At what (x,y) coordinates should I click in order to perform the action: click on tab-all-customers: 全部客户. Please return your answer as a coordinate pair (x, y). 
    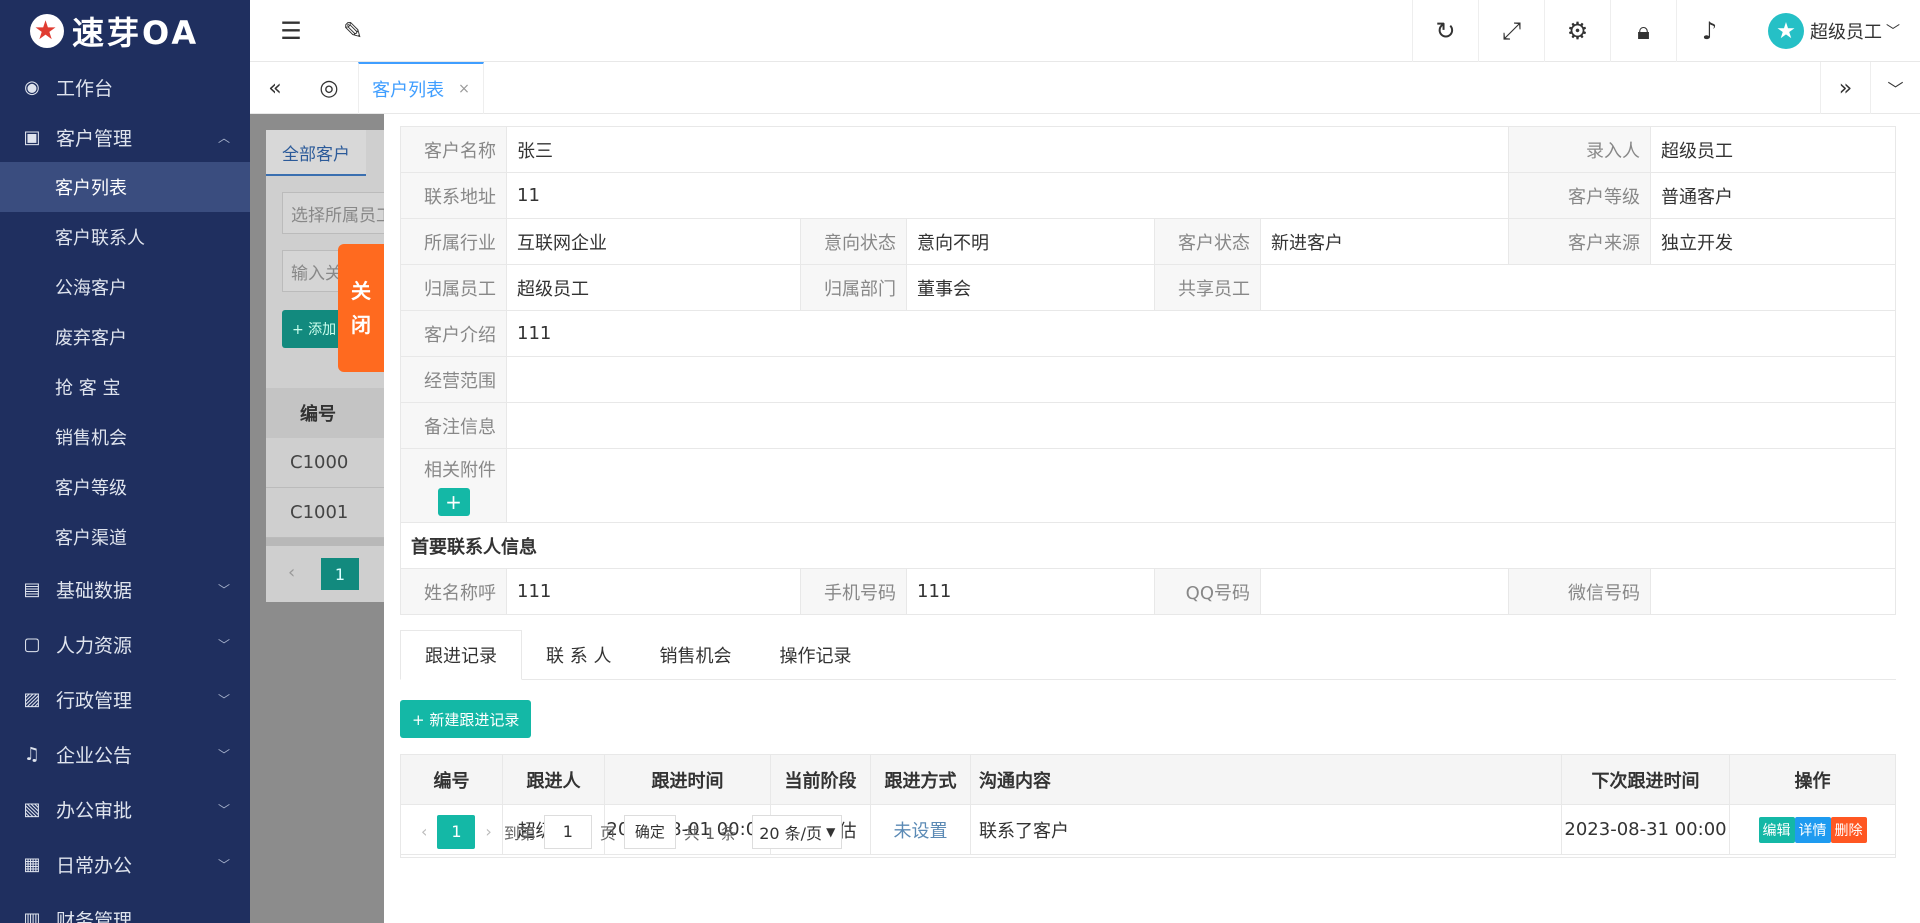
    Looking at the image, I should click on (316, 153).